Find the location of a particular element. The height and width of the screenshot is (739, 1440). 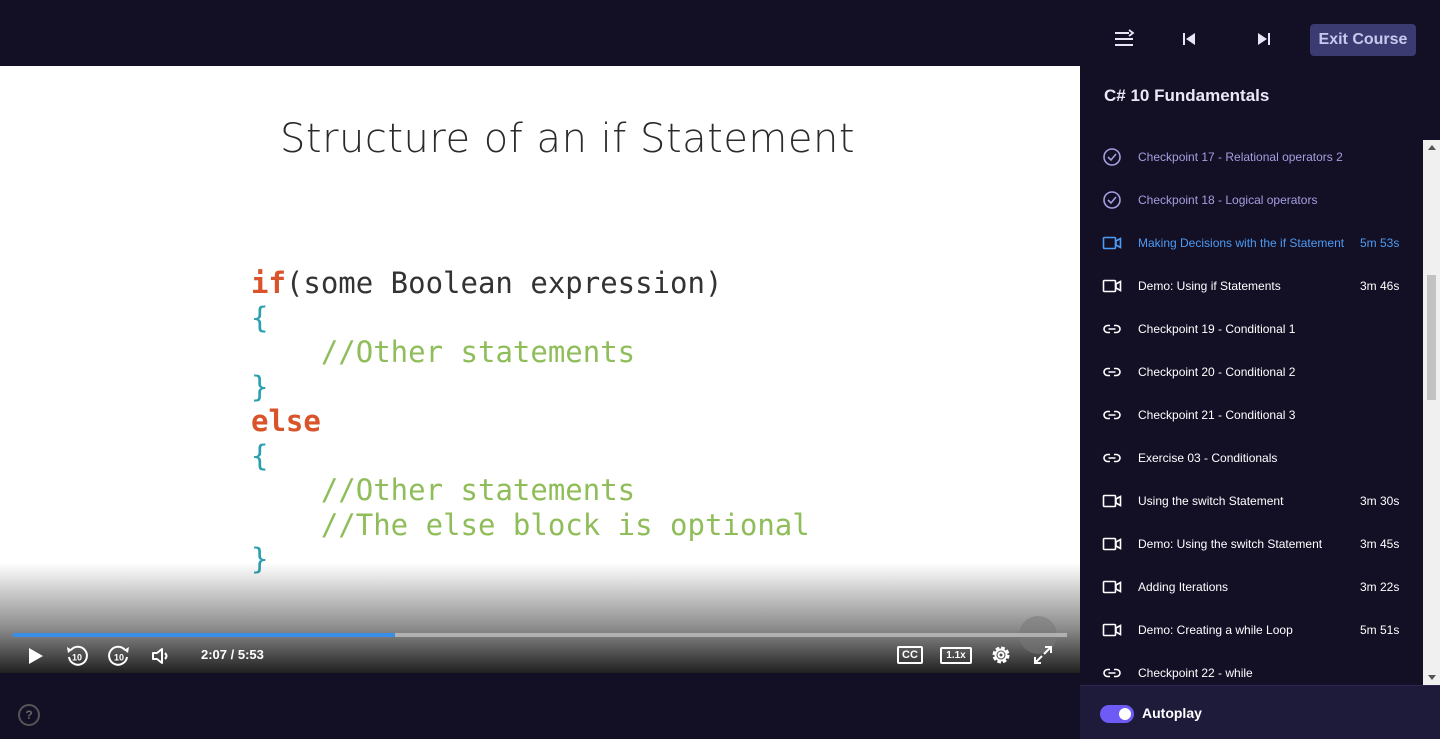

toc-toggle-button is located at coordinates (1124, 39).